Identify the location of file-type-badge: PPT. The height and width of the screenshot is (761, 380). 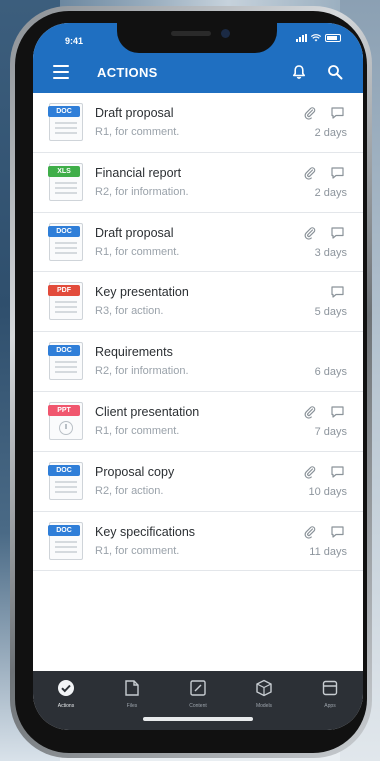
(64, 410).